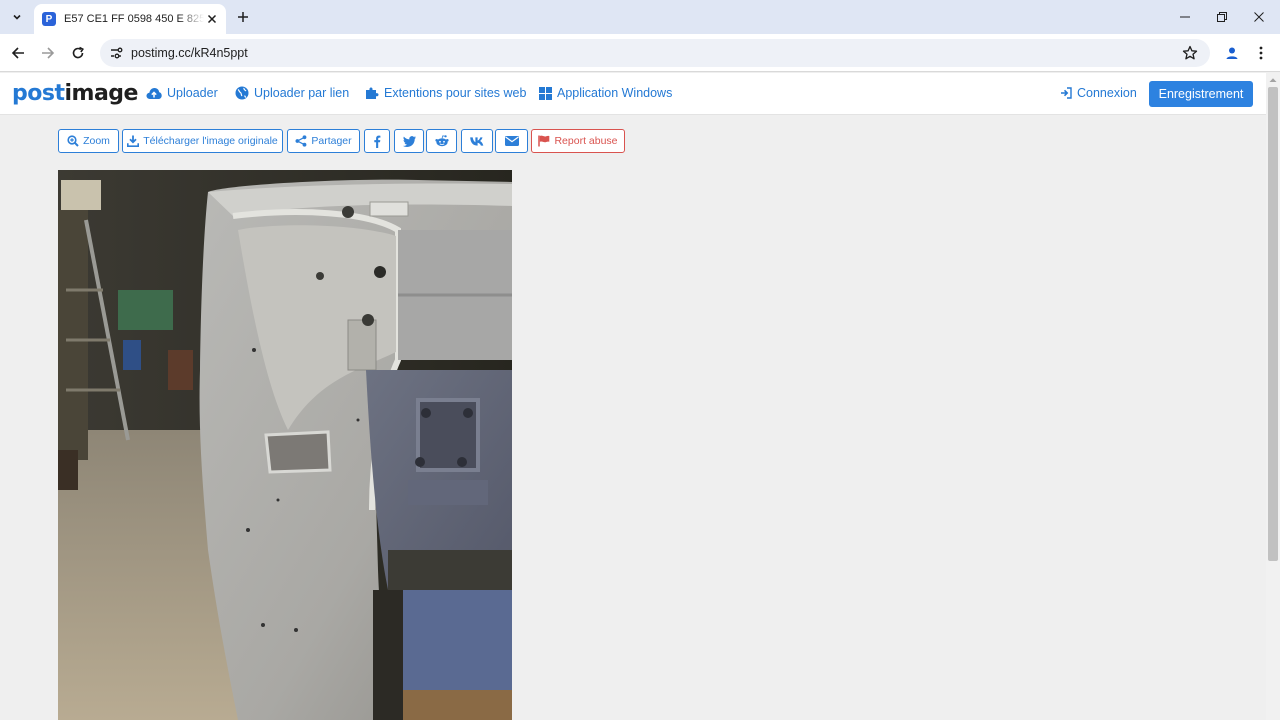  Describe the element at coordinates (73, 141) in the screenshot. I see `zoom-in-icon` at that location.